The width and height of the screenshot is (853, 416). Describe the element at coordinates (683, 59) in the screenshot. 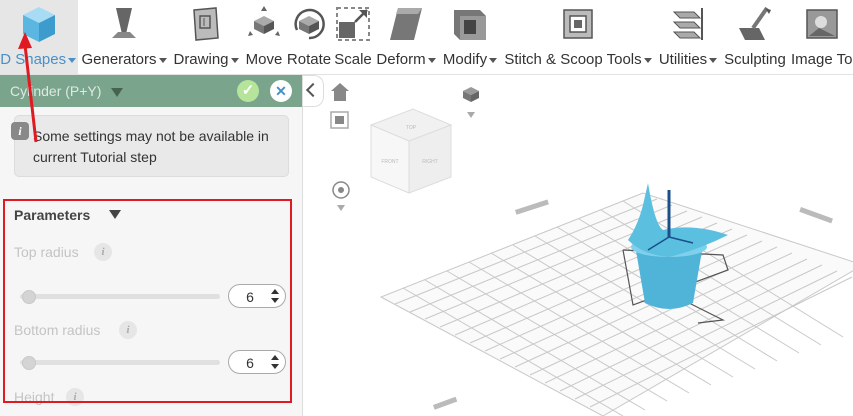

I see `tool-label: Utilities` at that location.